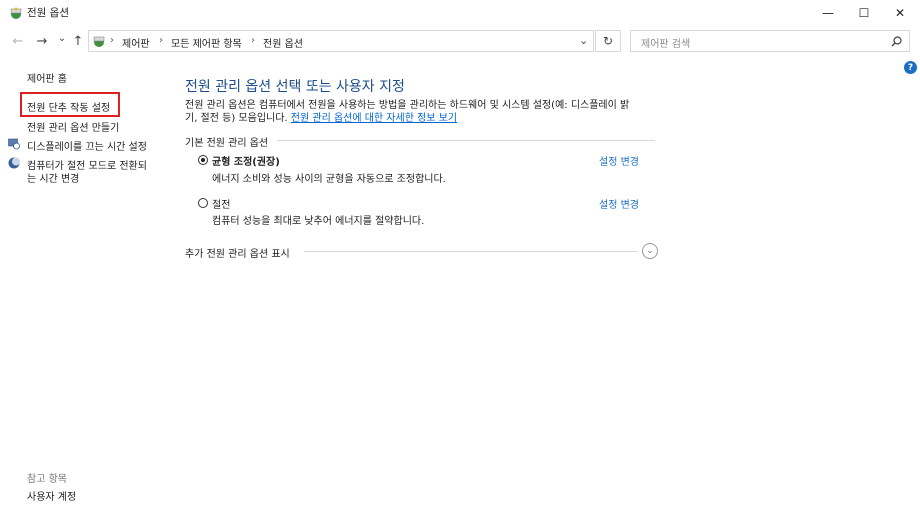  Describe the element at coordinates (62, 38) in the screenshot. I see `recent-locations-button: ⌄` at that location.